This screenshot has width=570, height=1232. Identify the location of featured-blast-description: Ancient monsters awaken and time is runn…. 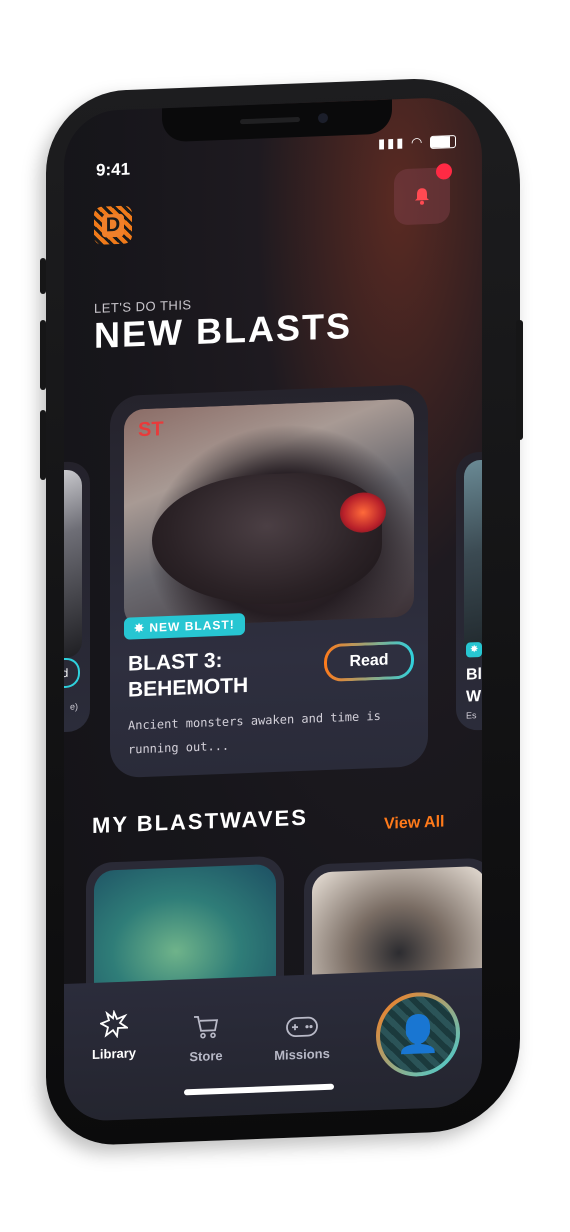
(254, 732).